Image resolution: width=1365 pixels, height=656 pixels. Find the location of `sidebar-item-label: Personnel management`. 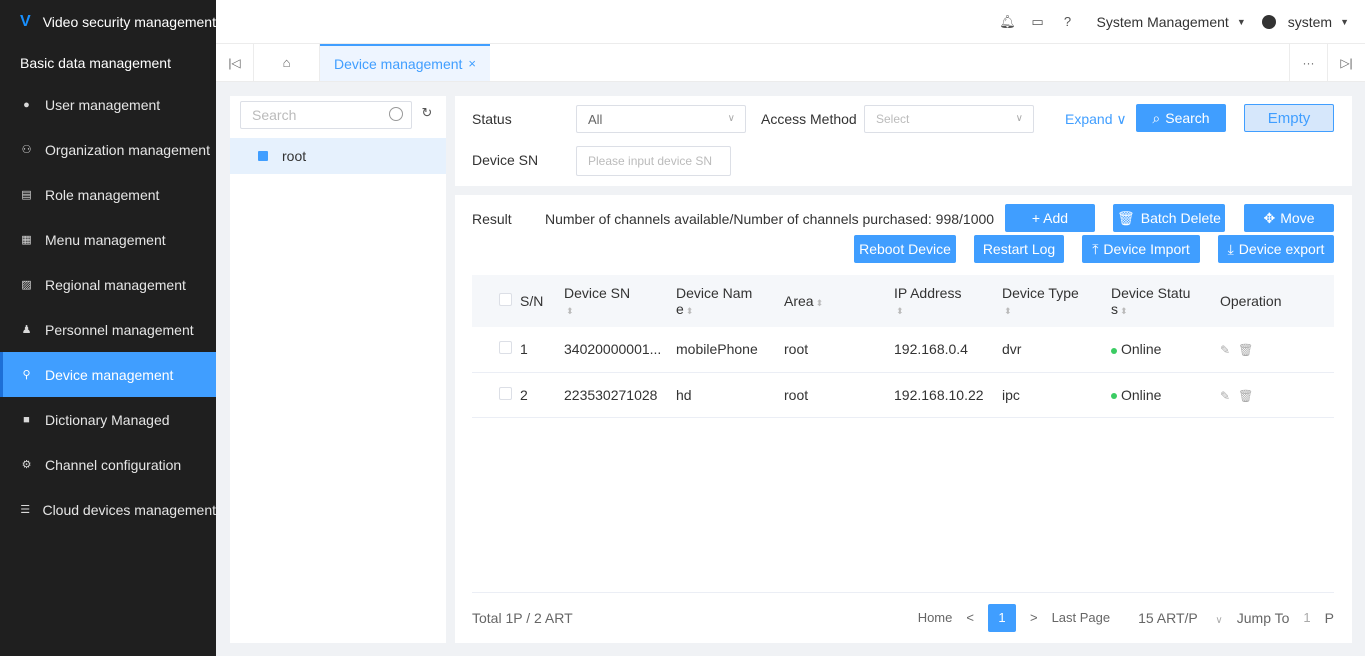

sidebar-item-label: Personnel management is located at coordinates (119, 329).